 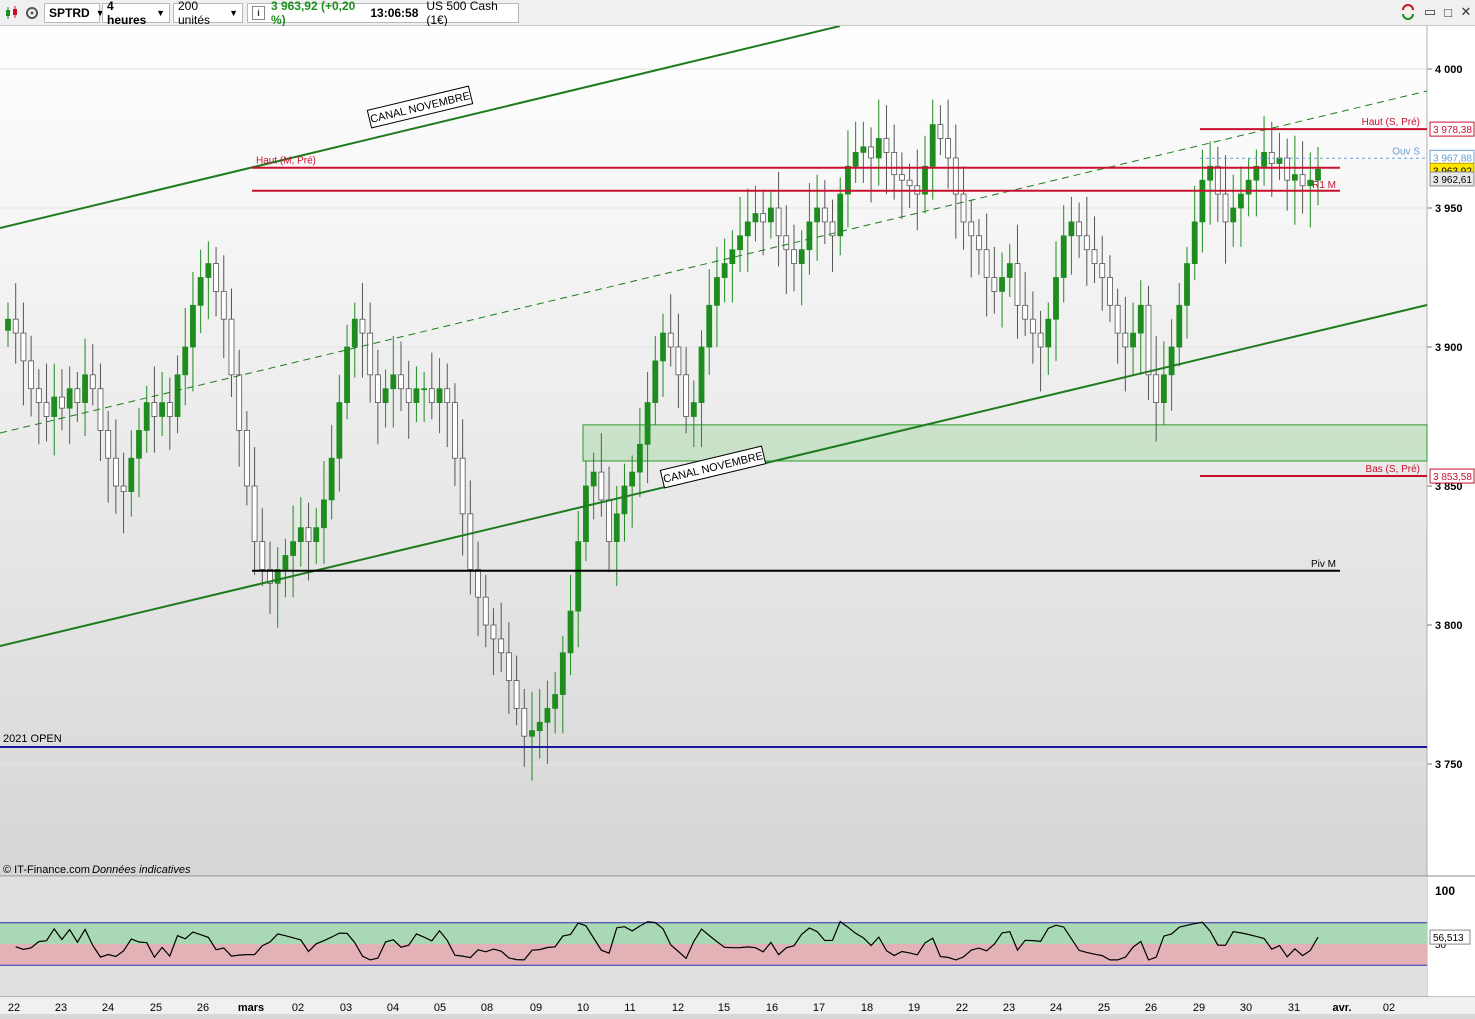 I want to click on x-axis-label: 26, so click(x=1151, y=1008).